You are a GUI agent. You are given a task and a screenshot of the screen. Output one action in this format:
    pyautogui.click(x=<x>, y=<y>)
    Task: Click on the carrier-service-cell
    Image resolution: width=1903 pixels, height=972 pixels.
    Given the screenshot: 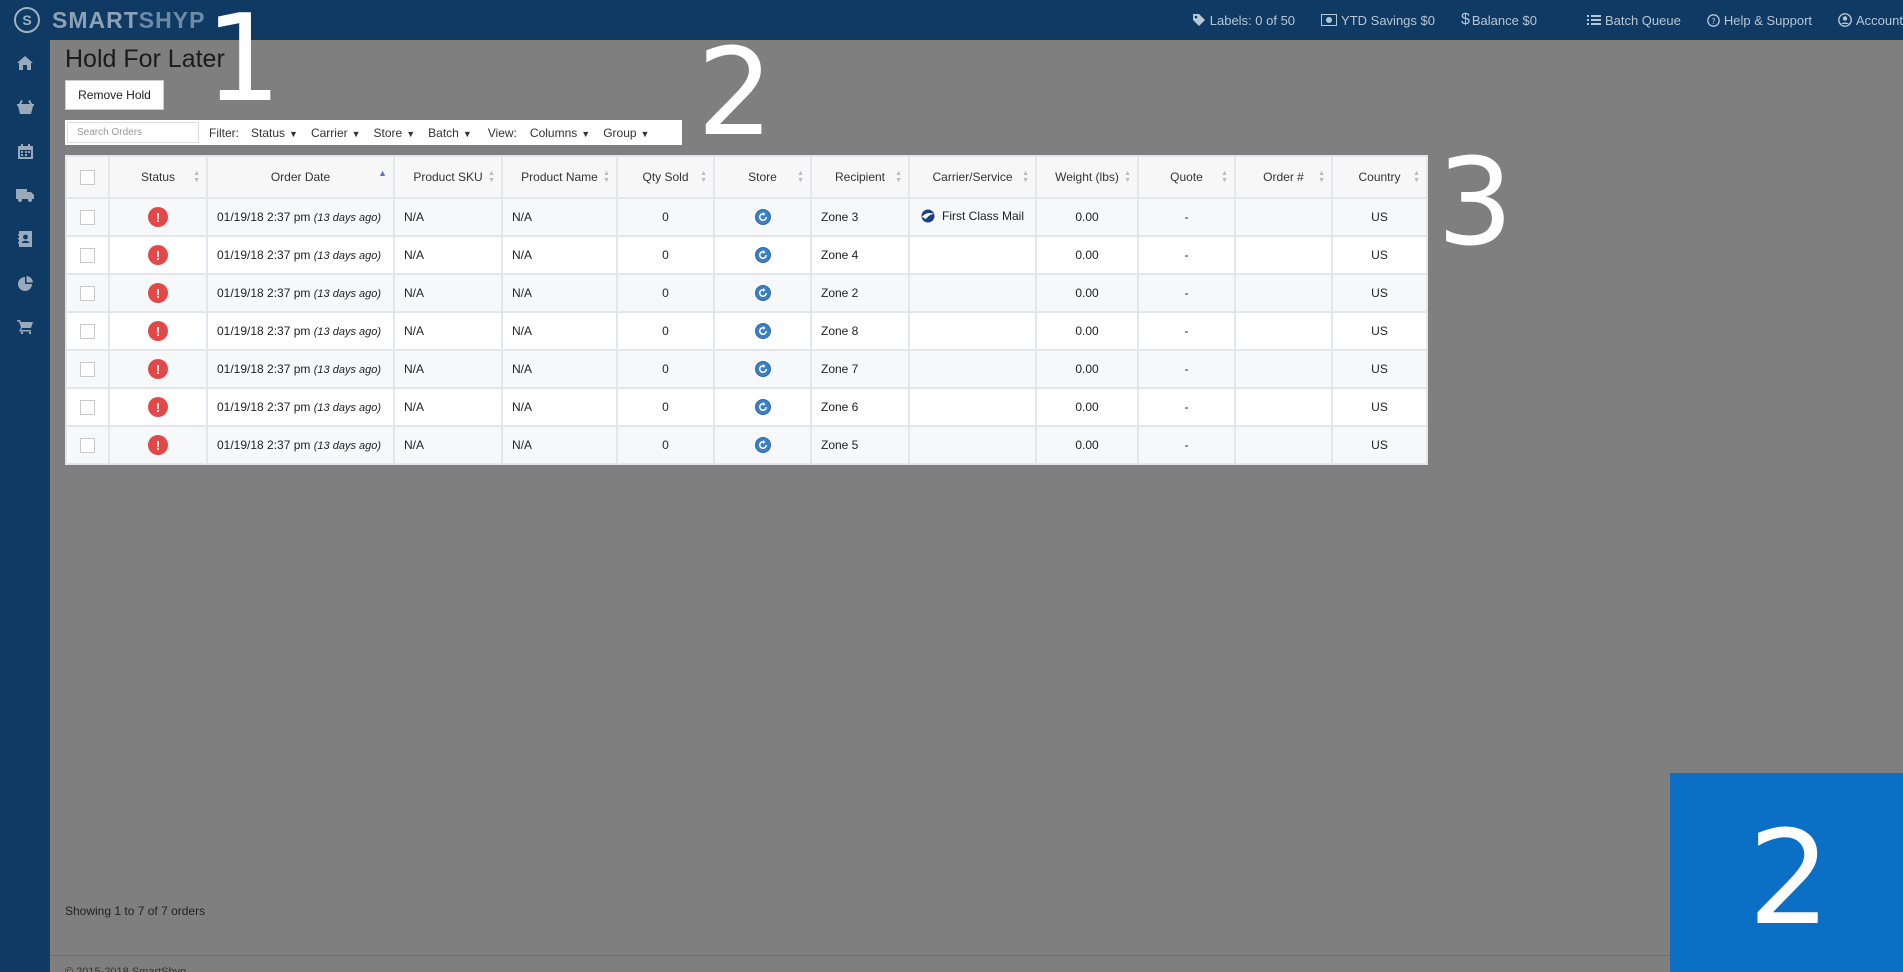 What is the action you would take?
    pyautogui.click(x=972, y=445)
    